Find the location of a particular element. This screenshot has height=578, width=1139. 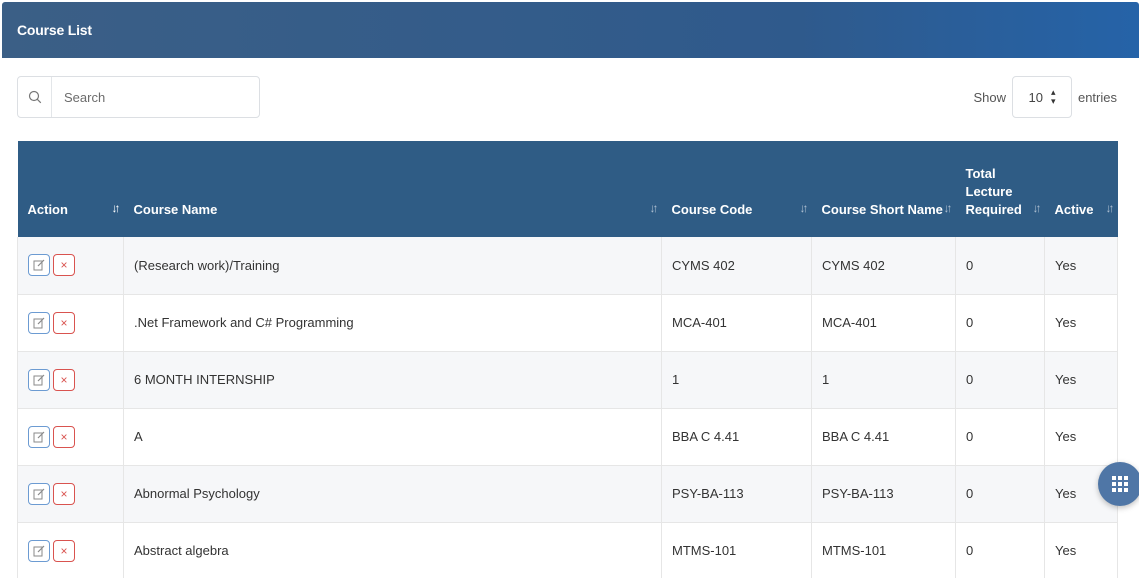

course-short-name-cell: 1 is located at coordinates (883, 379).